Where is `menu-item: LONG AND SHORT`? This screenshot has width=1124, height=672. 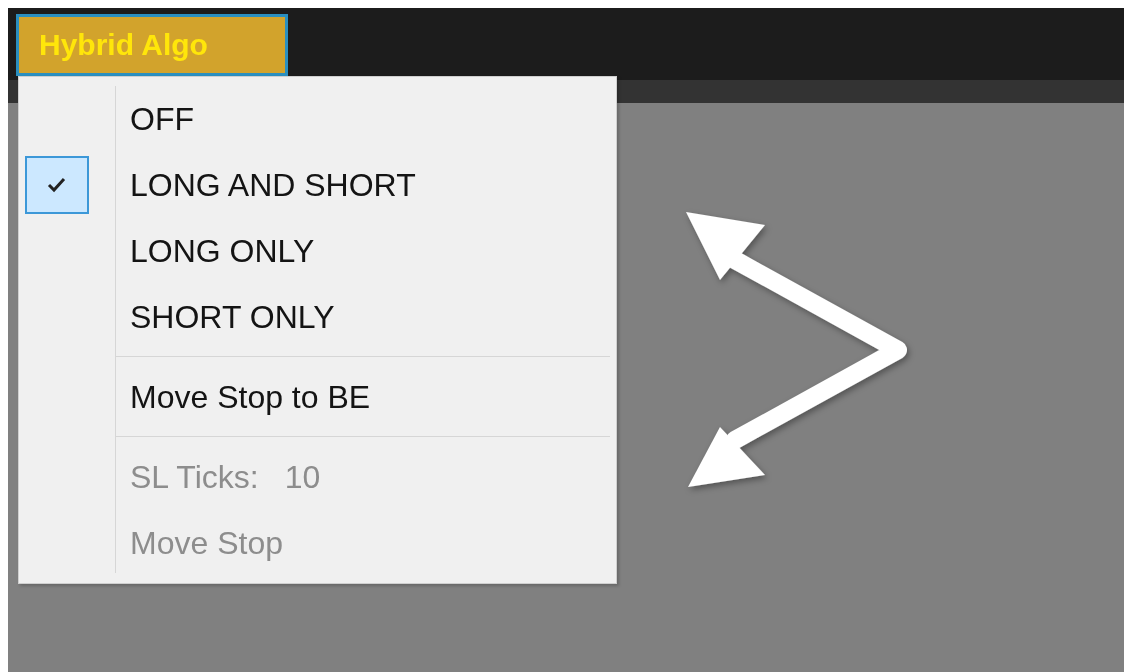
menu-item: LONG AND SHORT is located at coordinates (317, 185).